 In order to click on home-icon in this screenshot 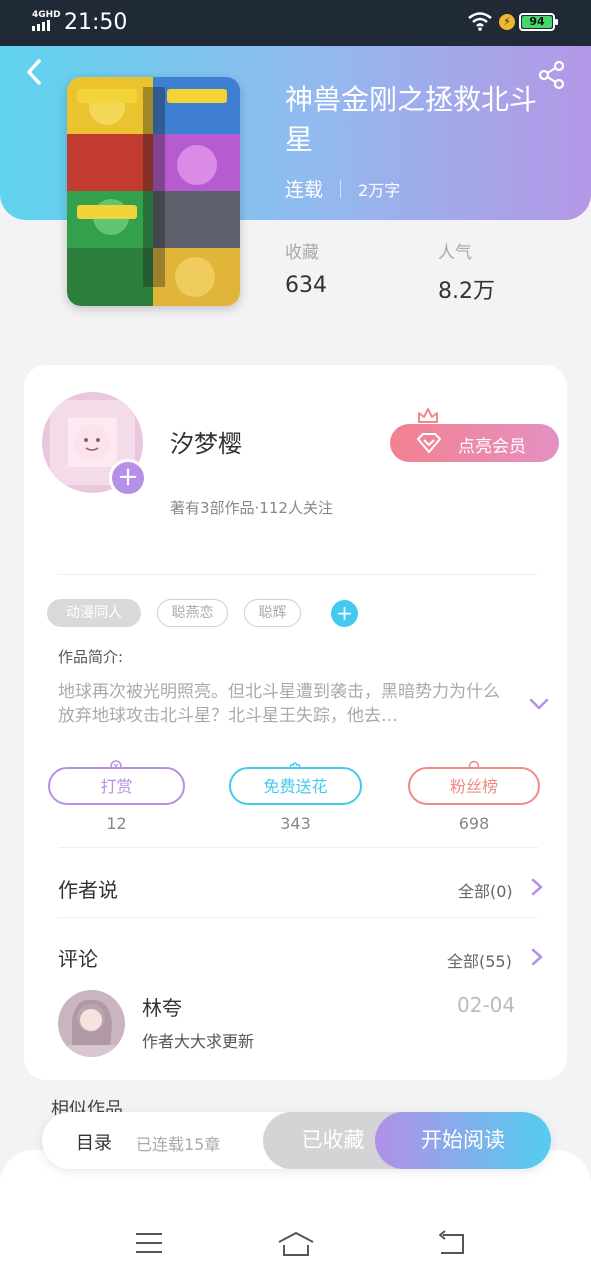, I will do `click(296, 1244)`.